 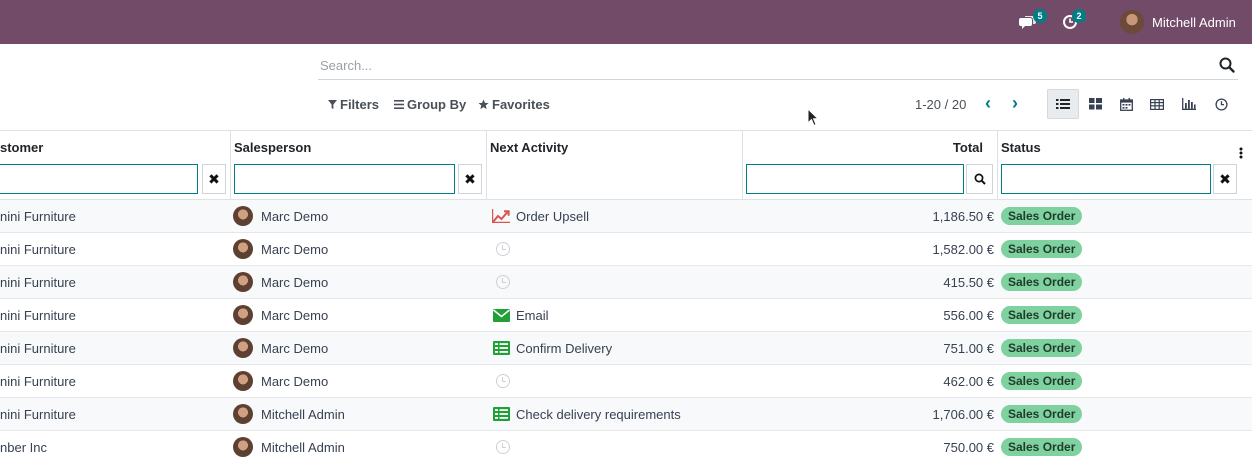 What do you see at coordinates (99, 179) in the screenshot?
I see `customer-filter-input` at bounding box center [99, 179].